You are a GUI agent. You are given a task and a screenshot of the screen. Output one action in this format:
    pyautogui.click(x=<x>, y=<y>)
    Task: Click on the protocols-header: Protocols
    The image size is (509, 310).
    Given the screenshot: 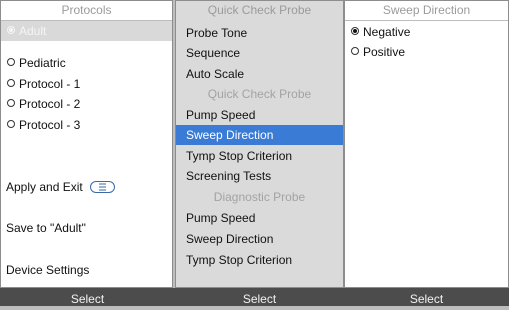 What is the action you would take?
    pyautogui.click(x=86, y=11)
    